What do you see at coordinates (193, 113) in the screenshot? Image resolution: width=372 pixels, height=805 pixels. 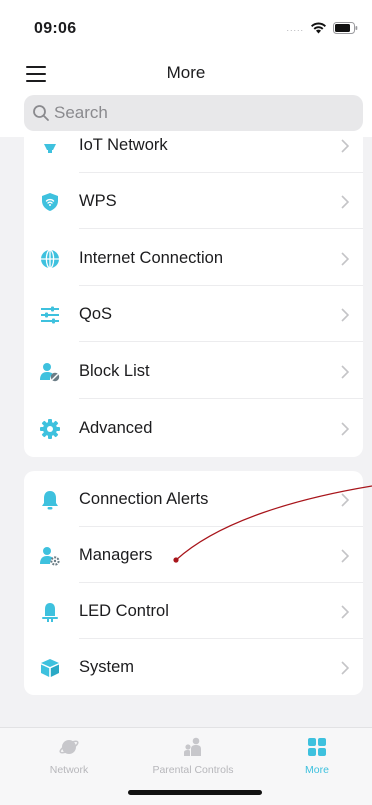 I see `search-input: Search` at bounding box center [193, 113].